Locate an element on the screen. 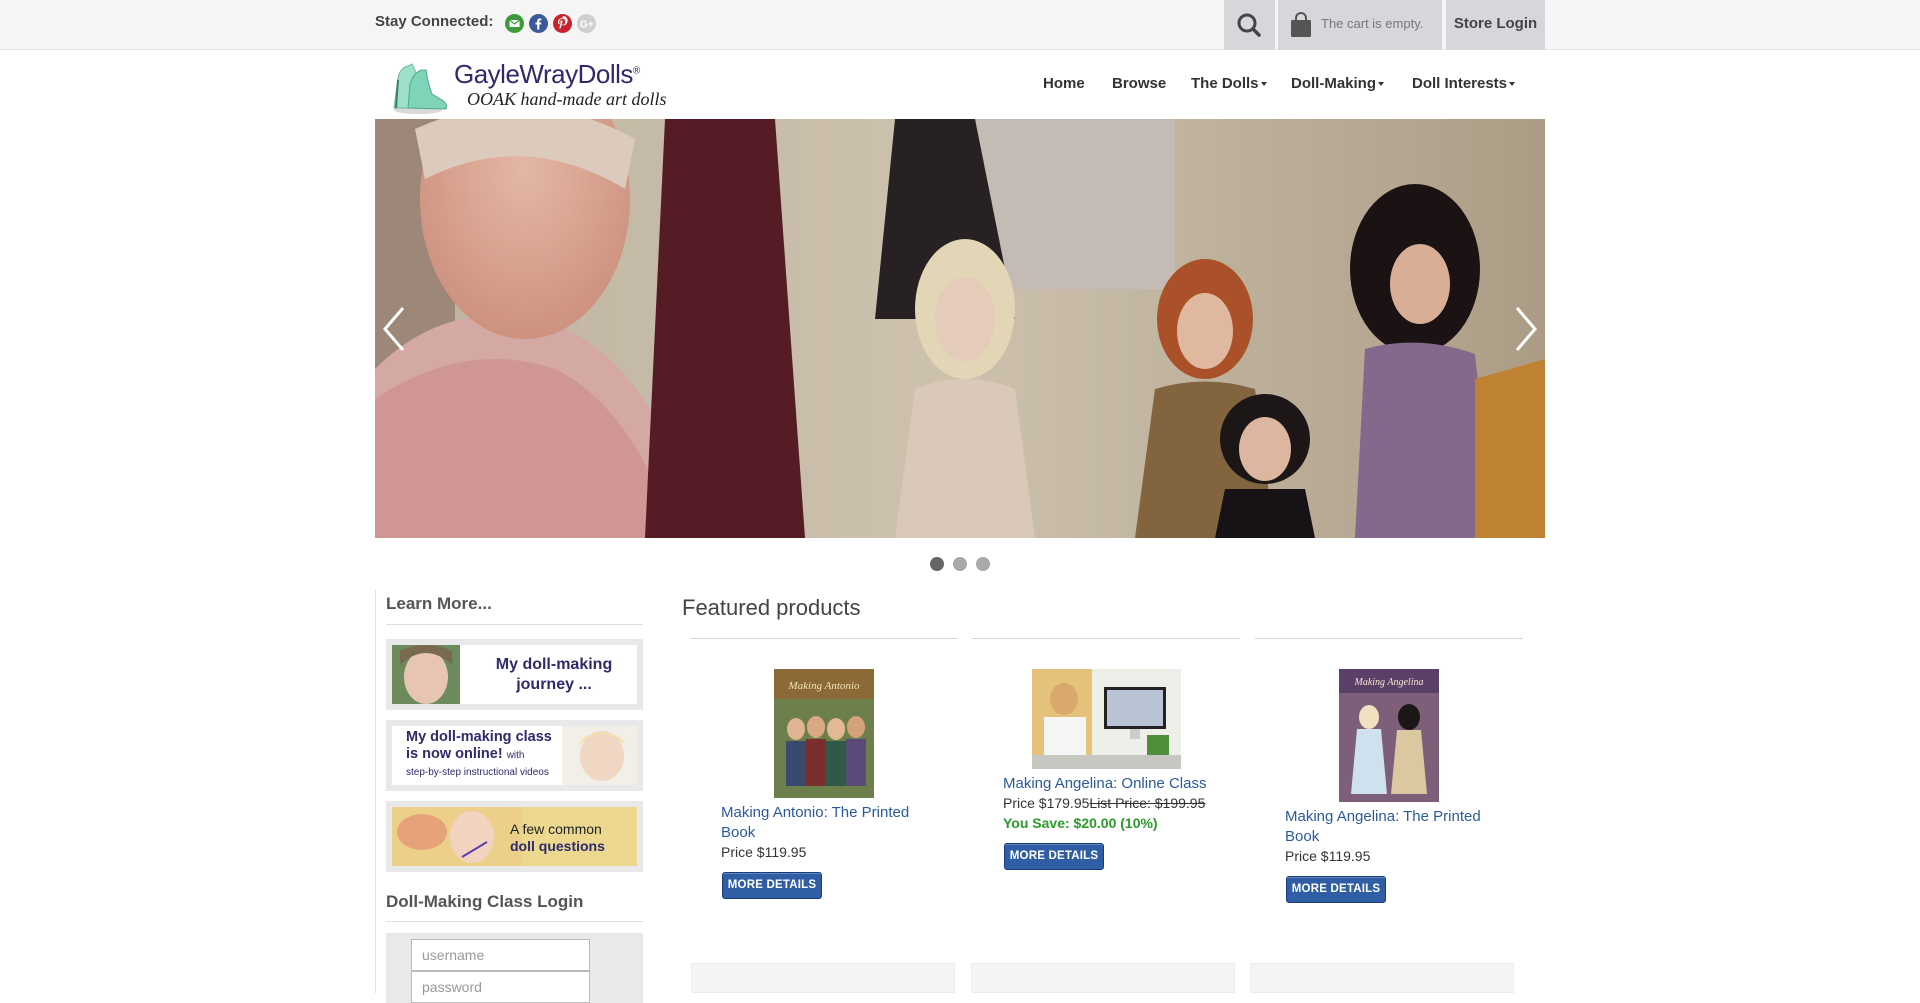  site-logo: GayleWrayDolls® OOAK hand-made art dolls is located at coordinates (528, 86).